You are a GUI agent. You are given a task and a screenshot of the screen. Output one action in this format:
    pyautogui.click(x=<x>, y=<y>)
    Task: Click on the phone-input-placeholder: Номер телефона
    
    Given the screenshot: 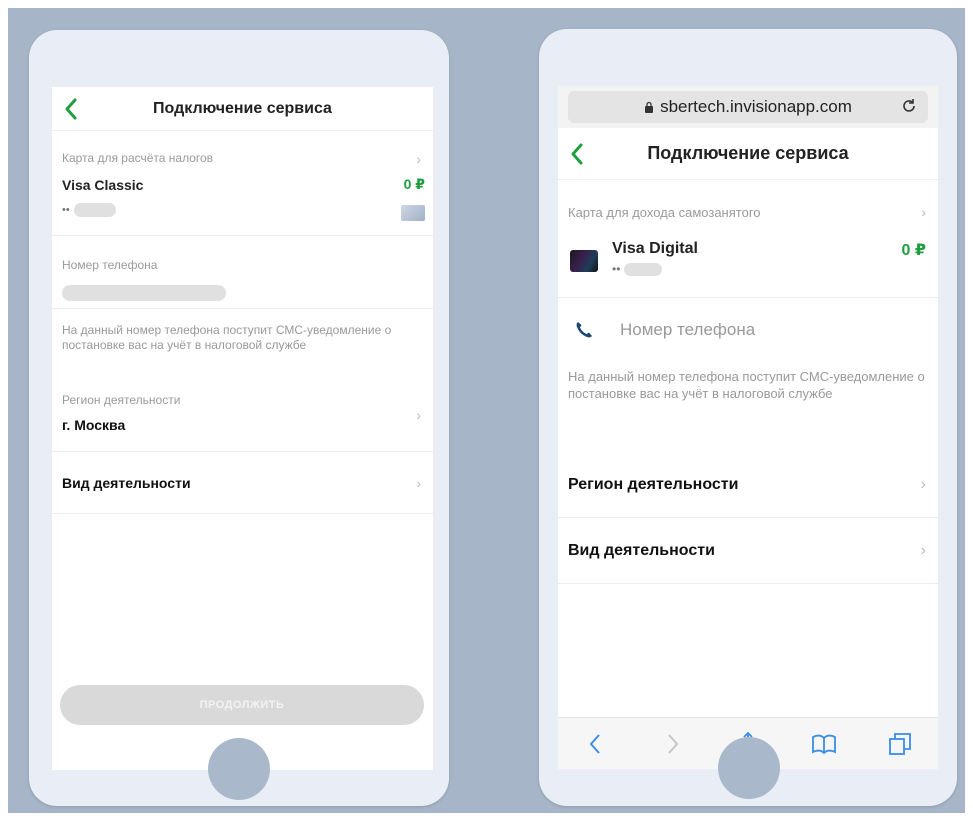 What is the action you would take?
    pyautogui.click(x=688, y=329)
    